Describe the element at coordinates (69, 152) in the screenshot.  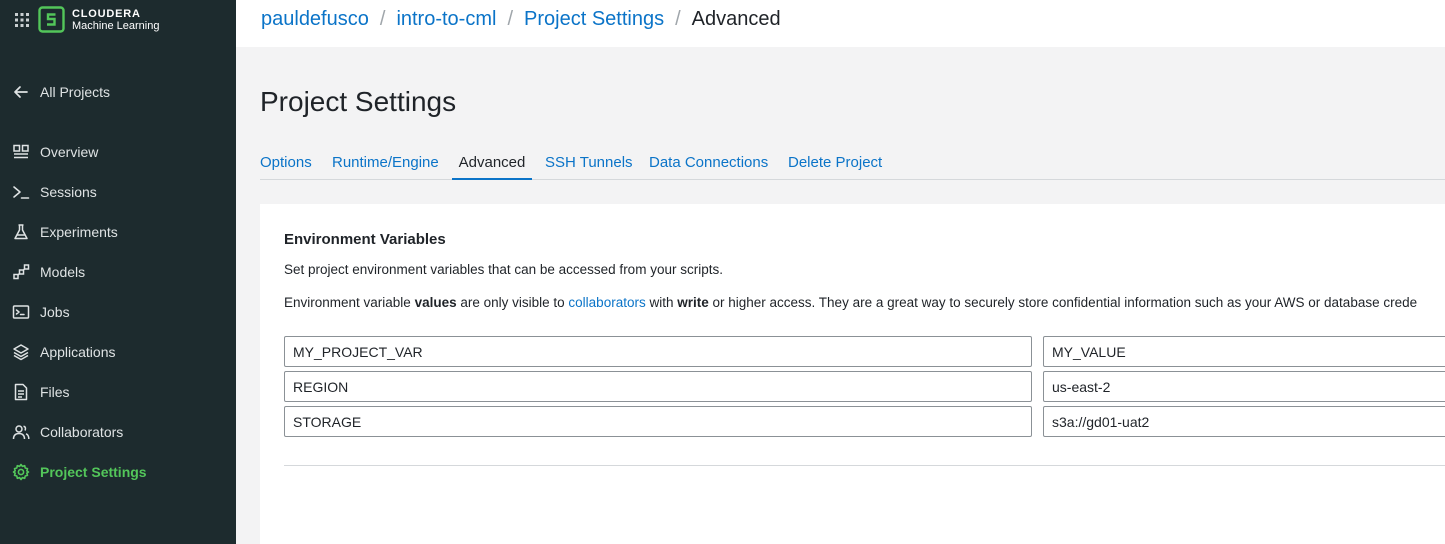
I see `sidebar-item-label: Overview` at that location.